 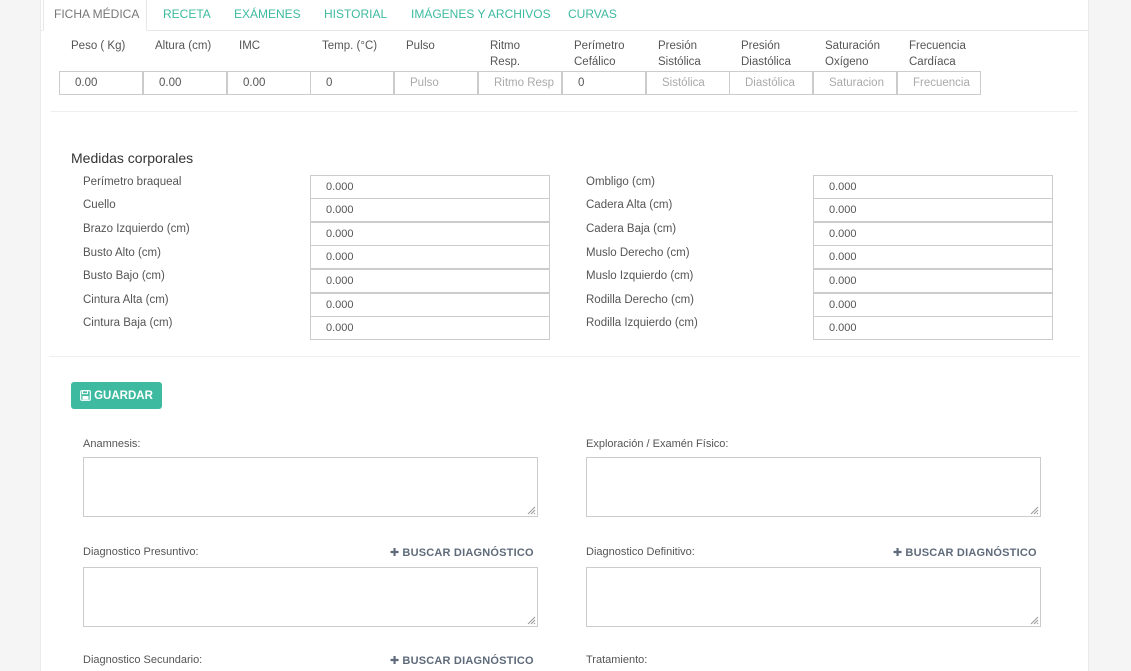 I want to click on body-measures-title: Medidas corporales, so click(x=132, y=158).